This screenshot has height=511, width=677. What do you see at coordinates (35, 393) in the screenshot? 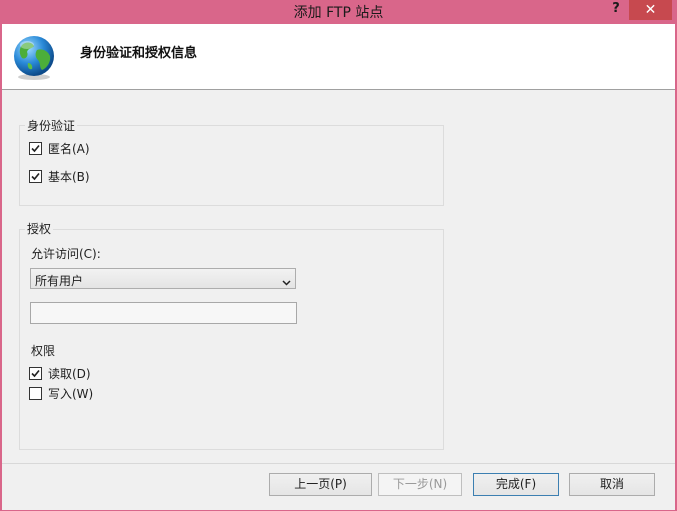
I see `write-checkbox-box` at bounding box center [35, 393].